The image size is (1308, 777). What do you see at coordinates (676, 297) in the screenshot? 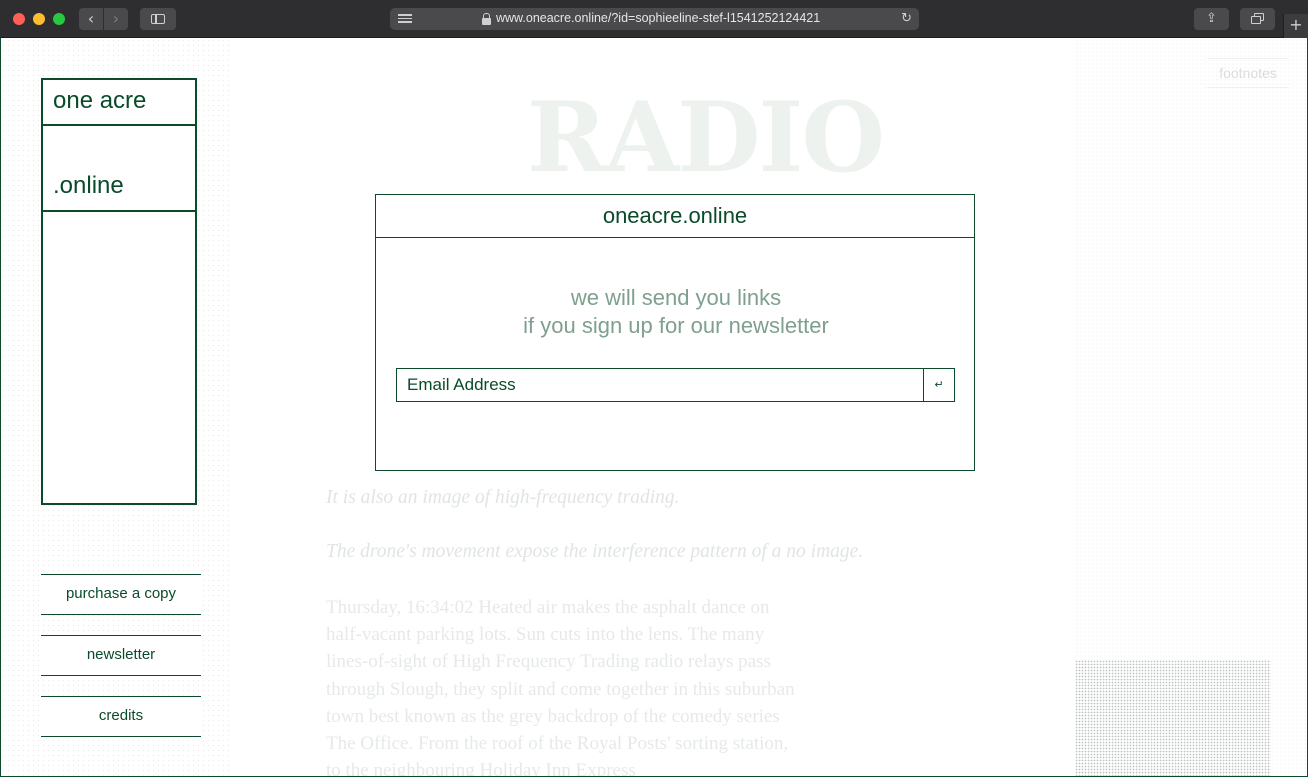
I see `modal-message-line-1: we will send you links` at bounding box center [676, 297].